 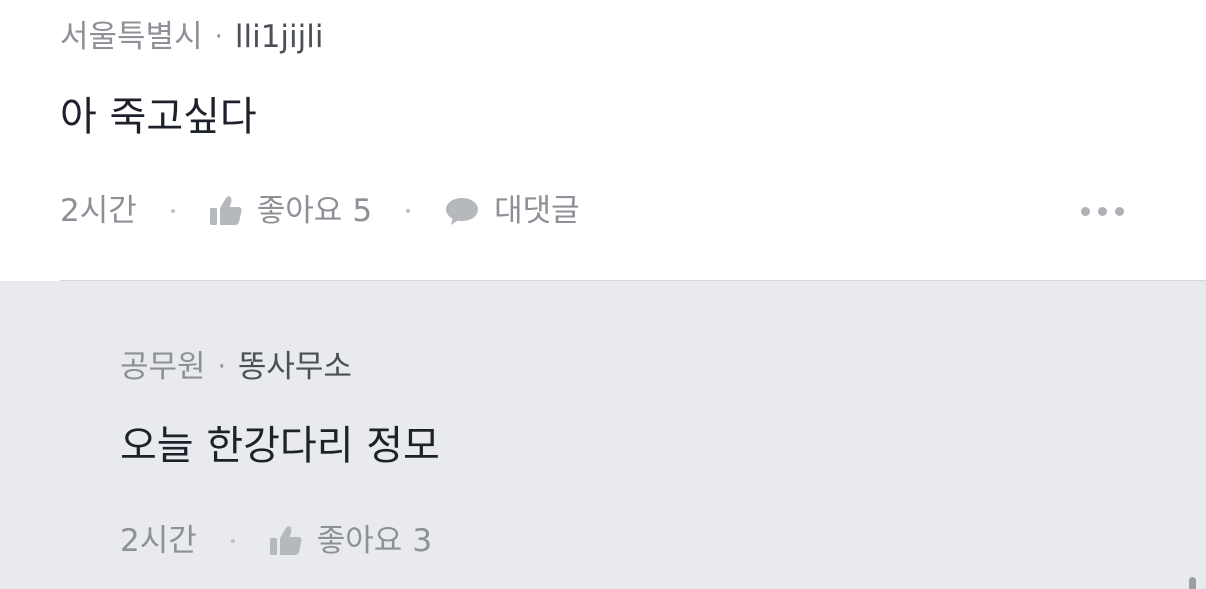 I want to click on reply-button: 대댓글, so click(x=512, y=211).